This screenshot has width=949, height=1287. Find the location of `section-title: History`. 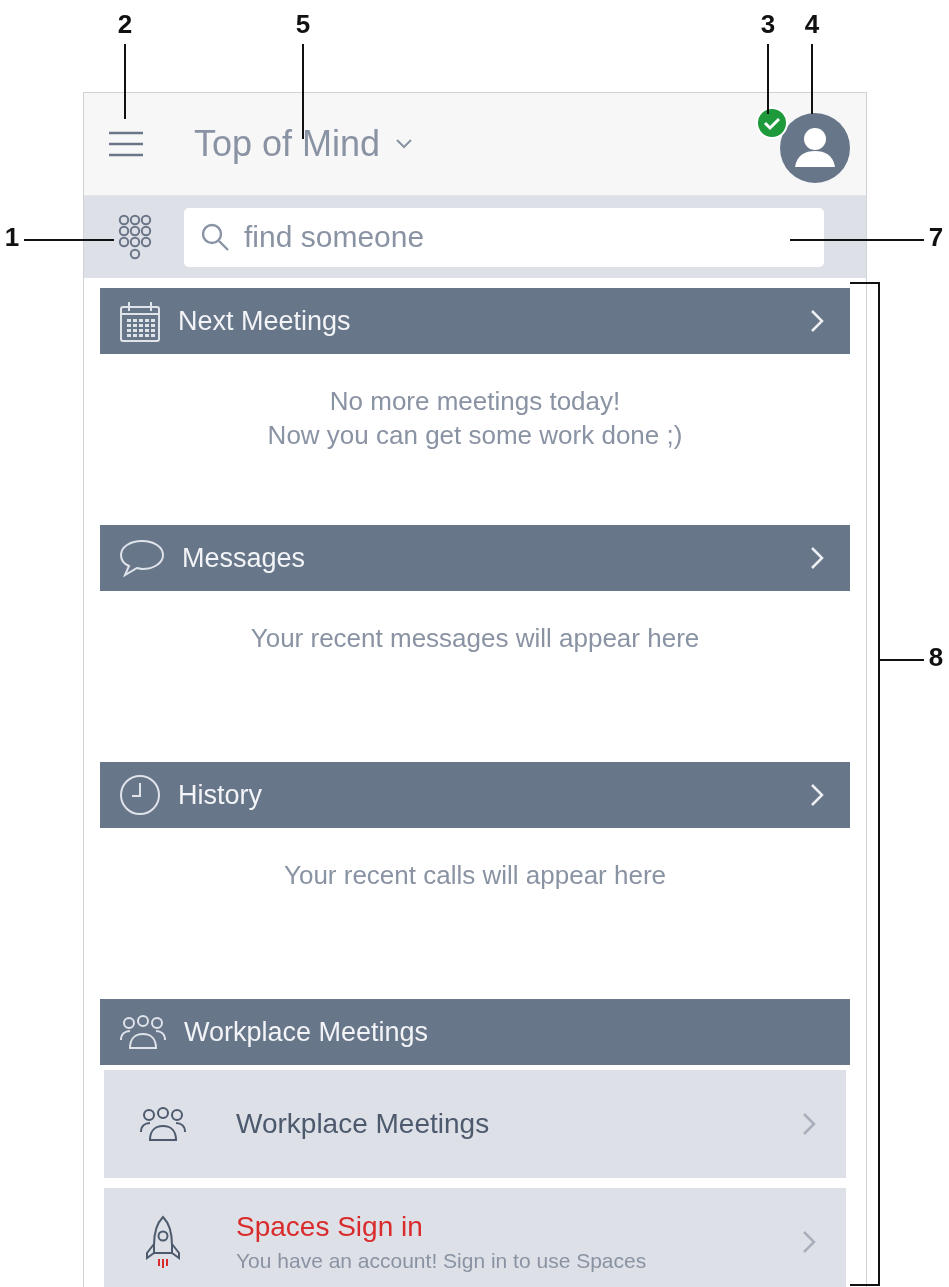

section-title: History is located at coordinates (220, 795).